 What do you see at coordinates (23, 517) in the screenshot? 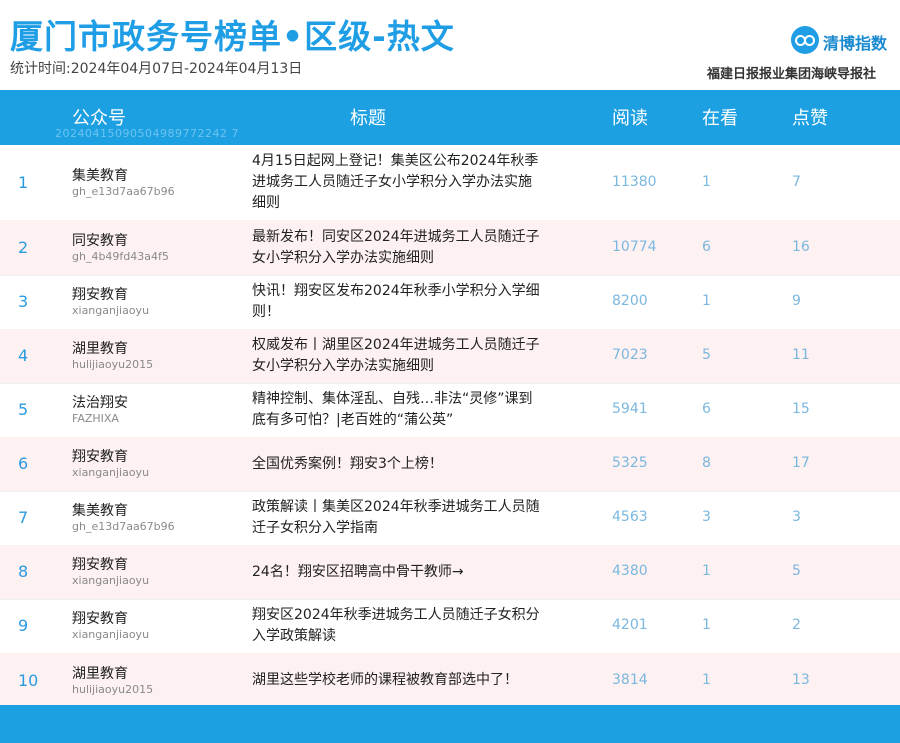
I see `row-rank: 7` at bounding box center [23, 517].